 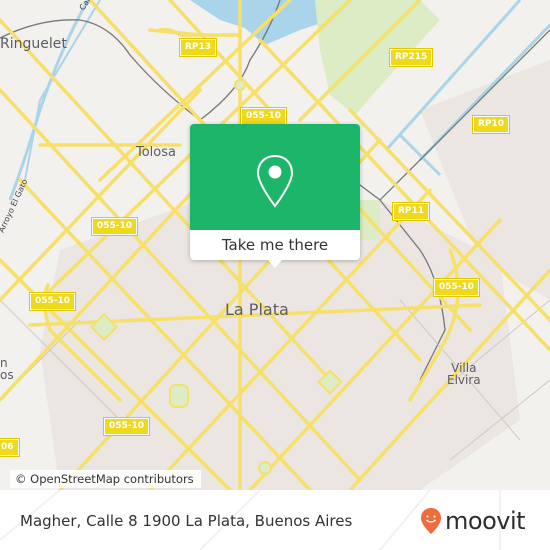 I want to click on road-shield-rp10: RP10, so click(x=491, y=124).